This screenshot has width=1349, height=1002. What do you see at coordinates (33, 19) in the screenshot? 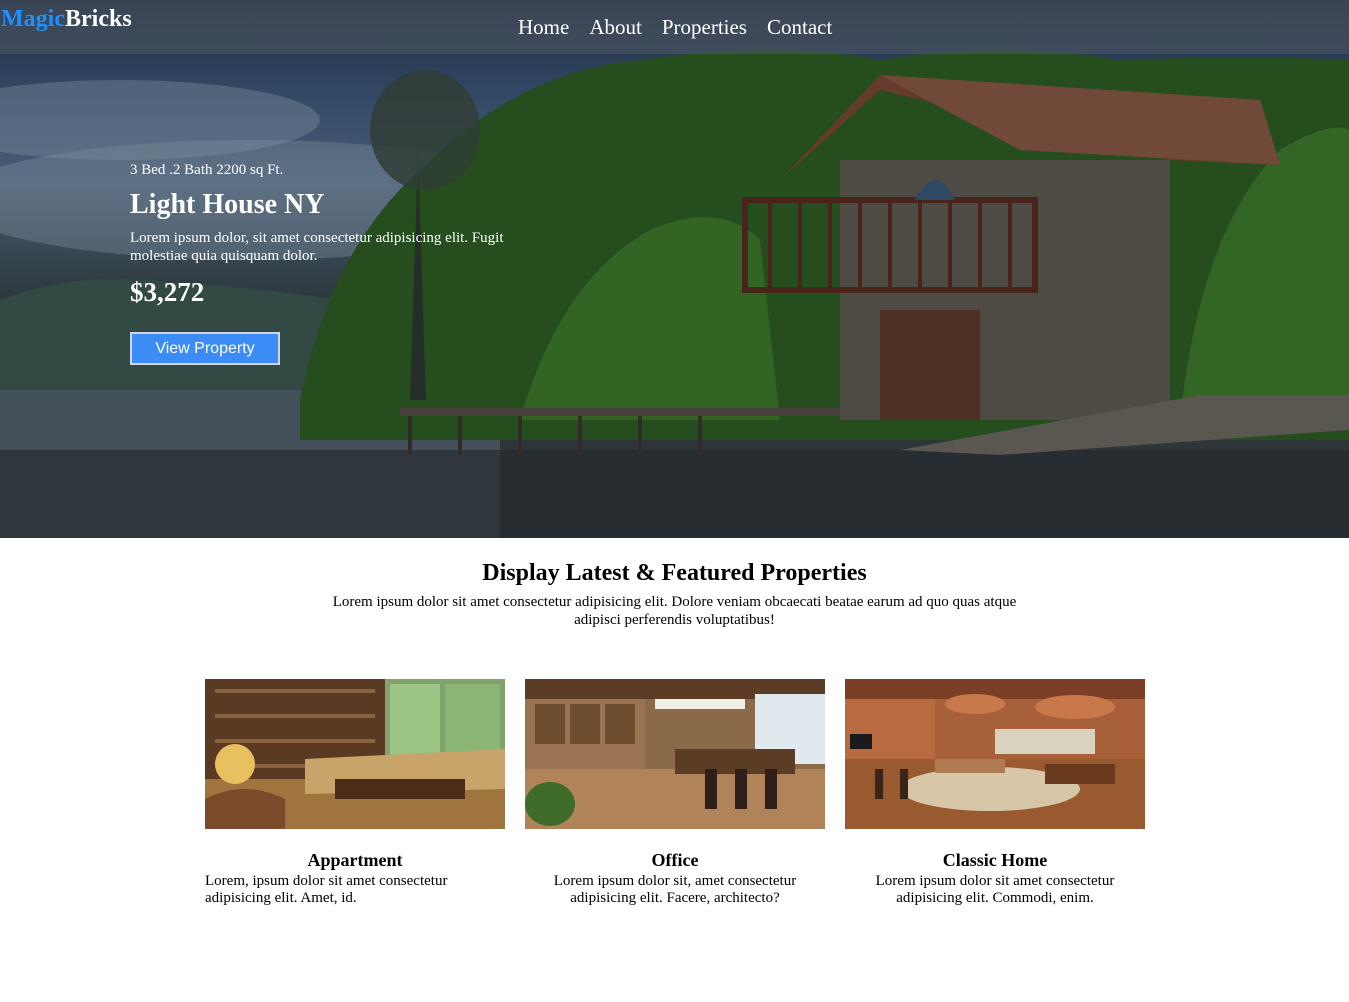
I see `brand-logo-part-magic: Magic` at bounding box center [33, 19].